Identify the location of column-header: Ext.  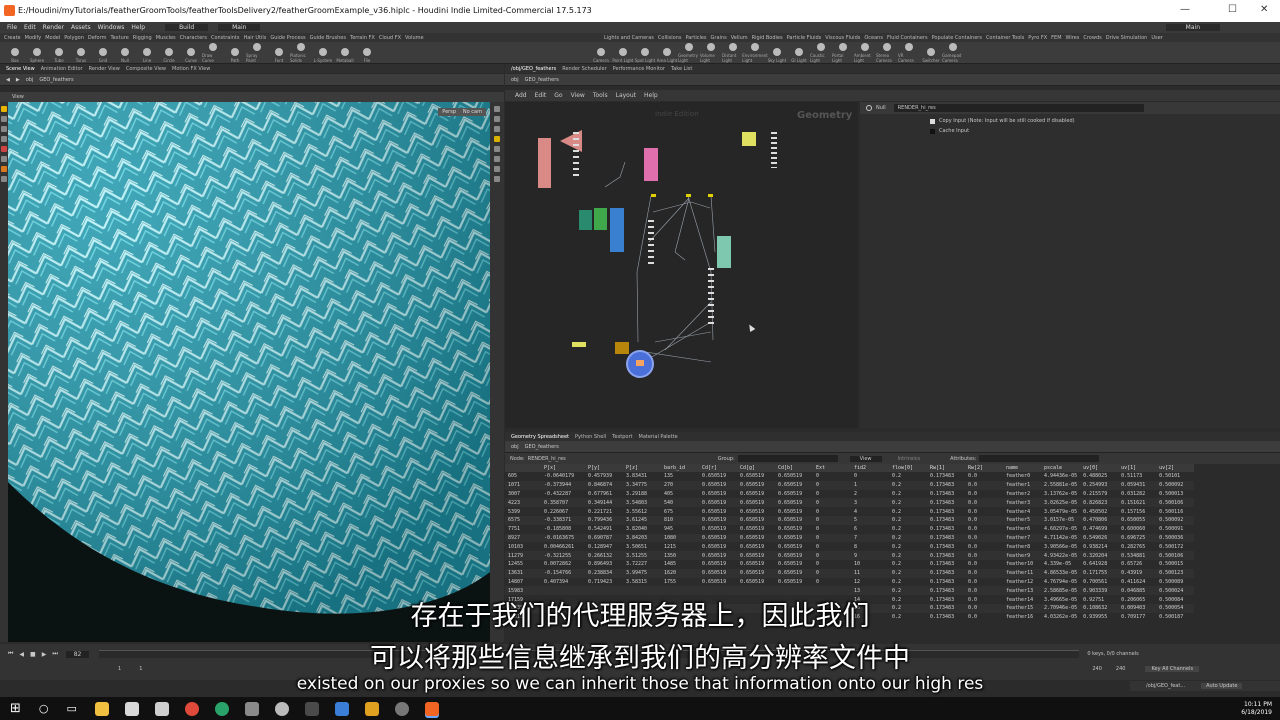
(832, 468).